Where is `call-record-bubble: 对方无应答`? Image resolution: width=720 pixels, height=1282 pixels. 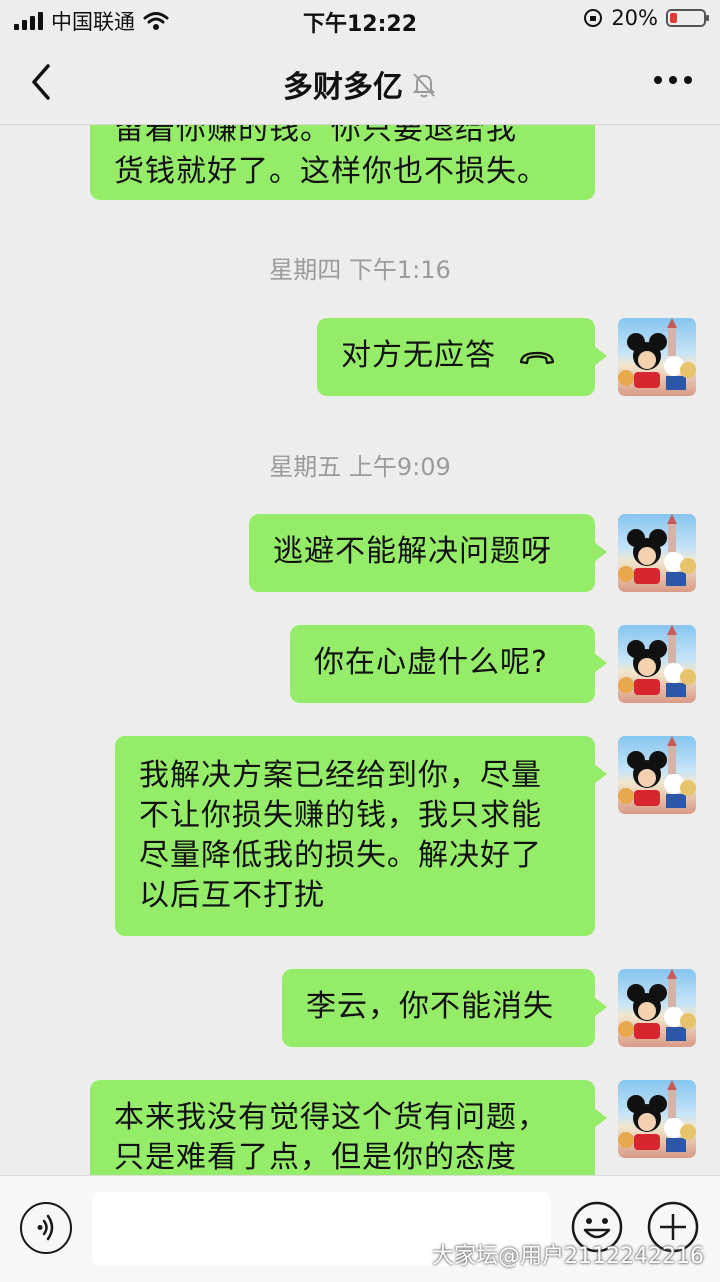
call-record-bubble: 对方无应答 is located at coordinates (462, 357).